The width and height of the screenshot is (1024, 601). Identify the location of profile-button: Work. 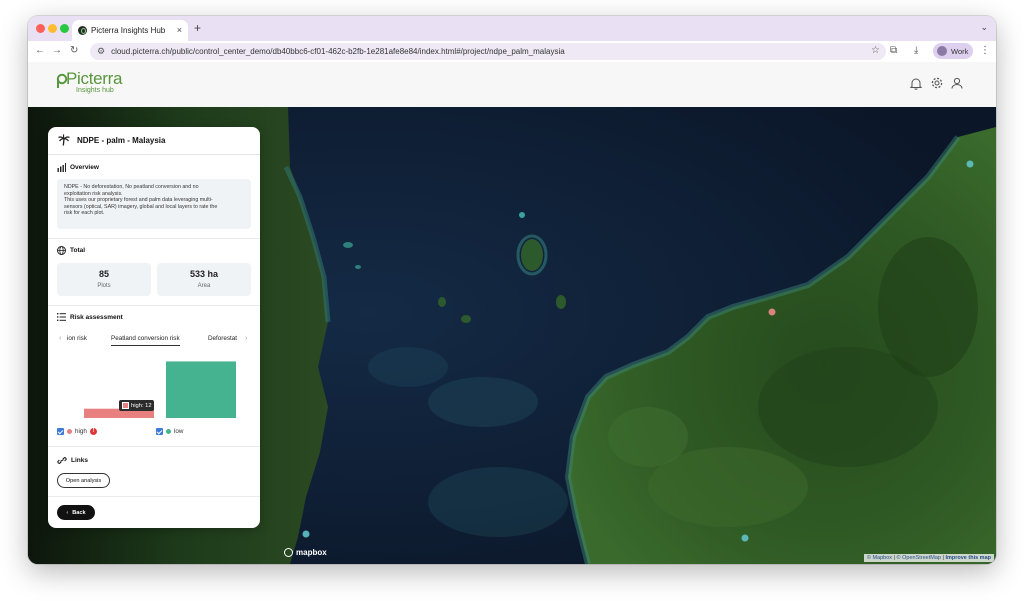
(953, 51).